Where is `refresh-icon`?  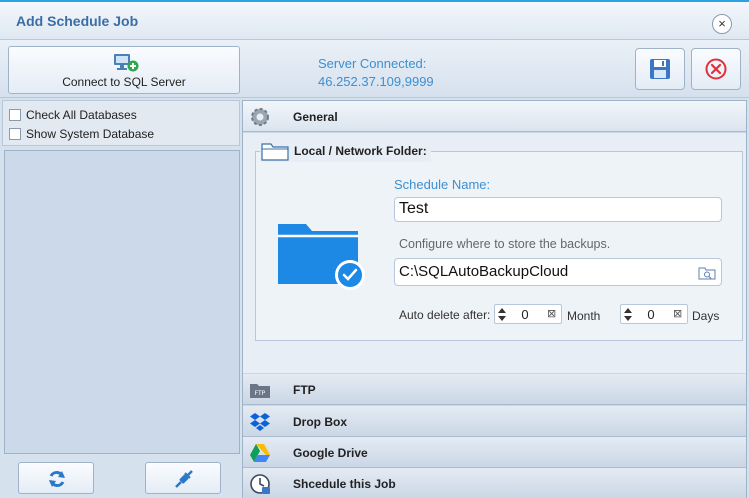 refresh-icon is located at coordinates (57, 479).